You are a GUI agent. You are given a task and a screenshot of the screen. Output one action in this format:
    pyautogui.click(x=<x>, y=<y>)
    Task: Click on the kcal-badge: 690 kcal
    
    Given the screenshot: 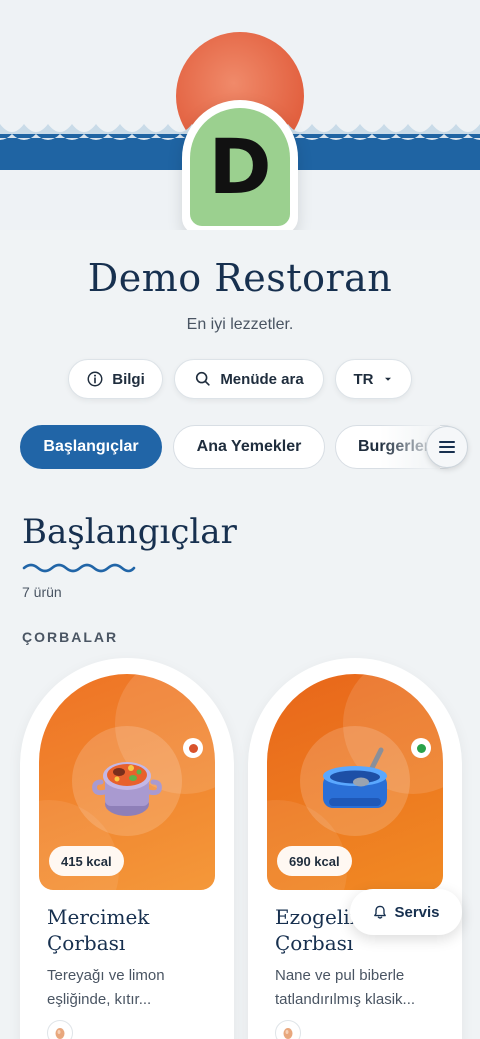 What is the action you would take?
    pyautogui.click(x=314, y=861)
    